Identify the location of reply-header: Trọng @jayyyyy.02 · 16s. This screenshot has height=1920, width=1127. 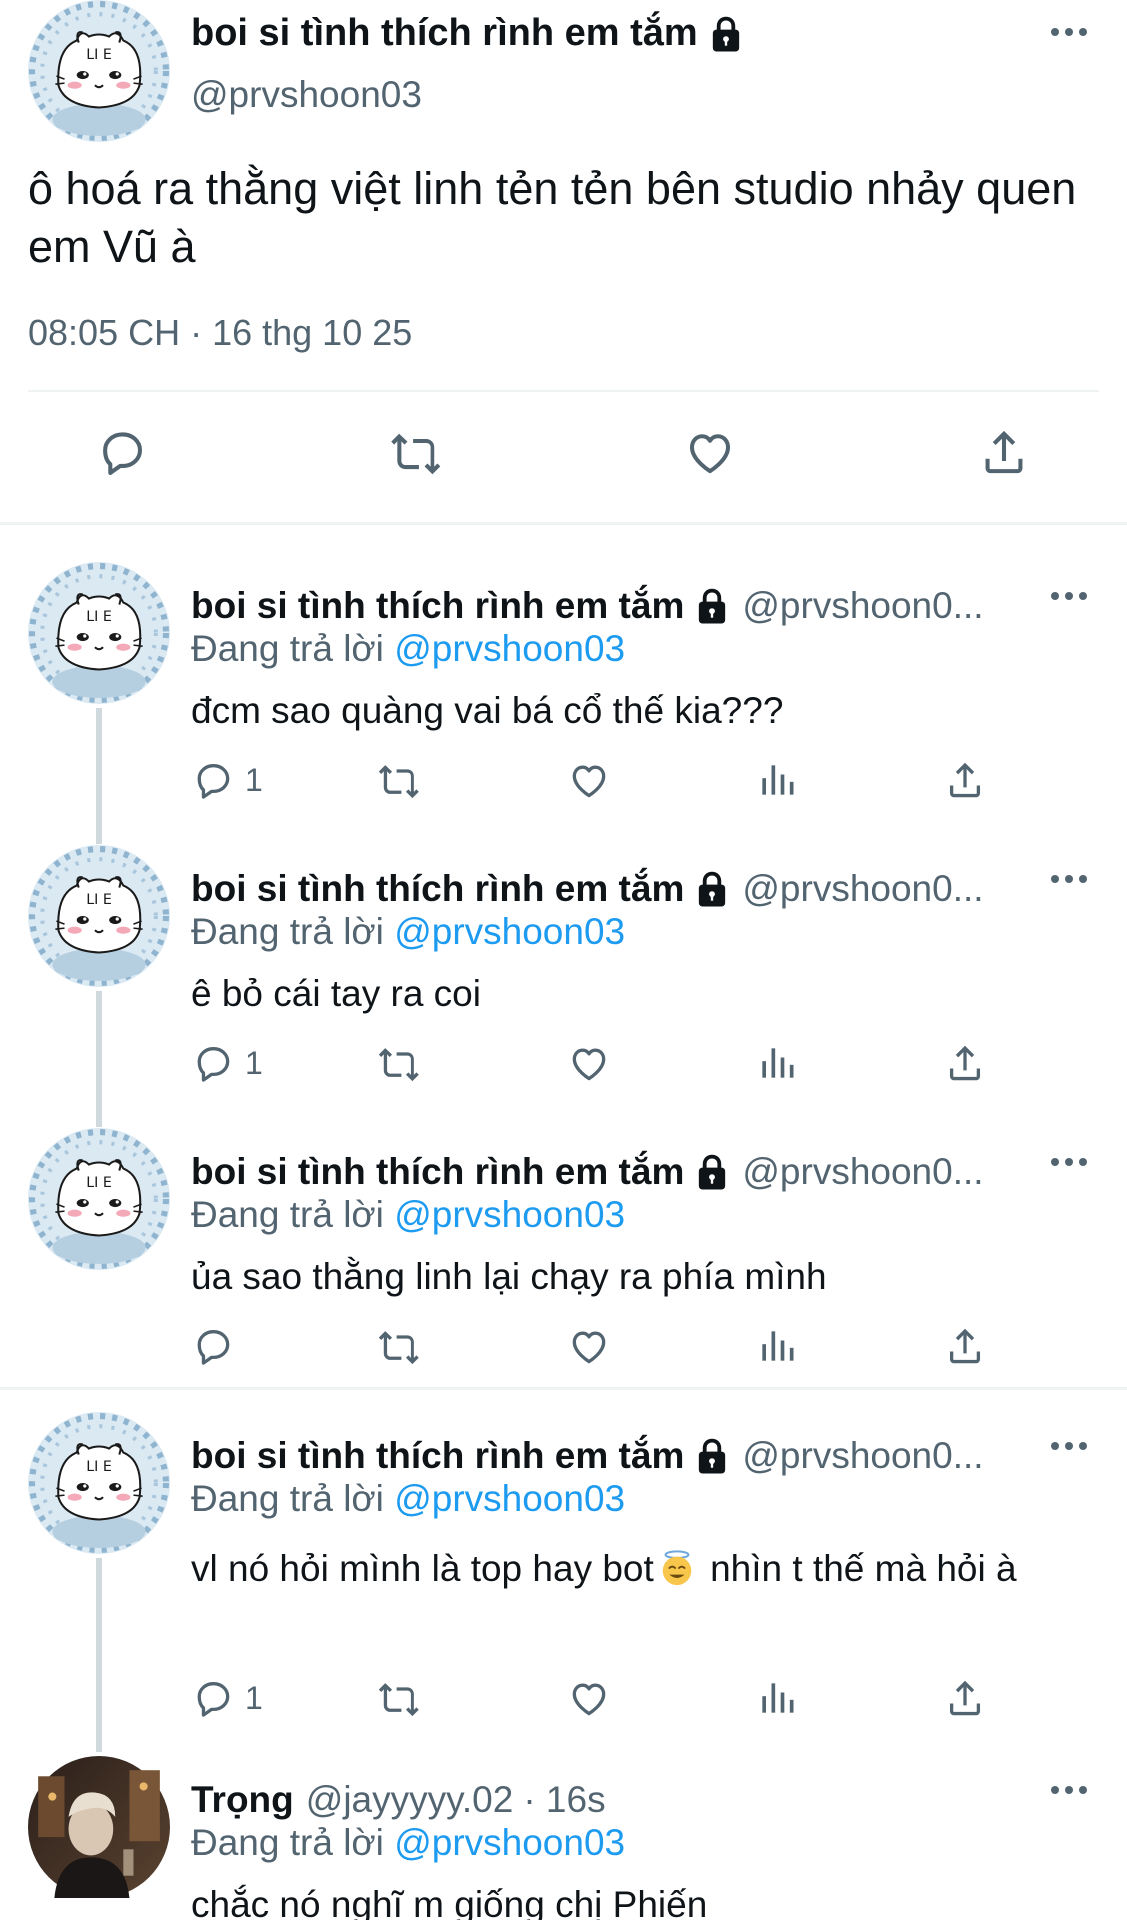
(609, 1800).